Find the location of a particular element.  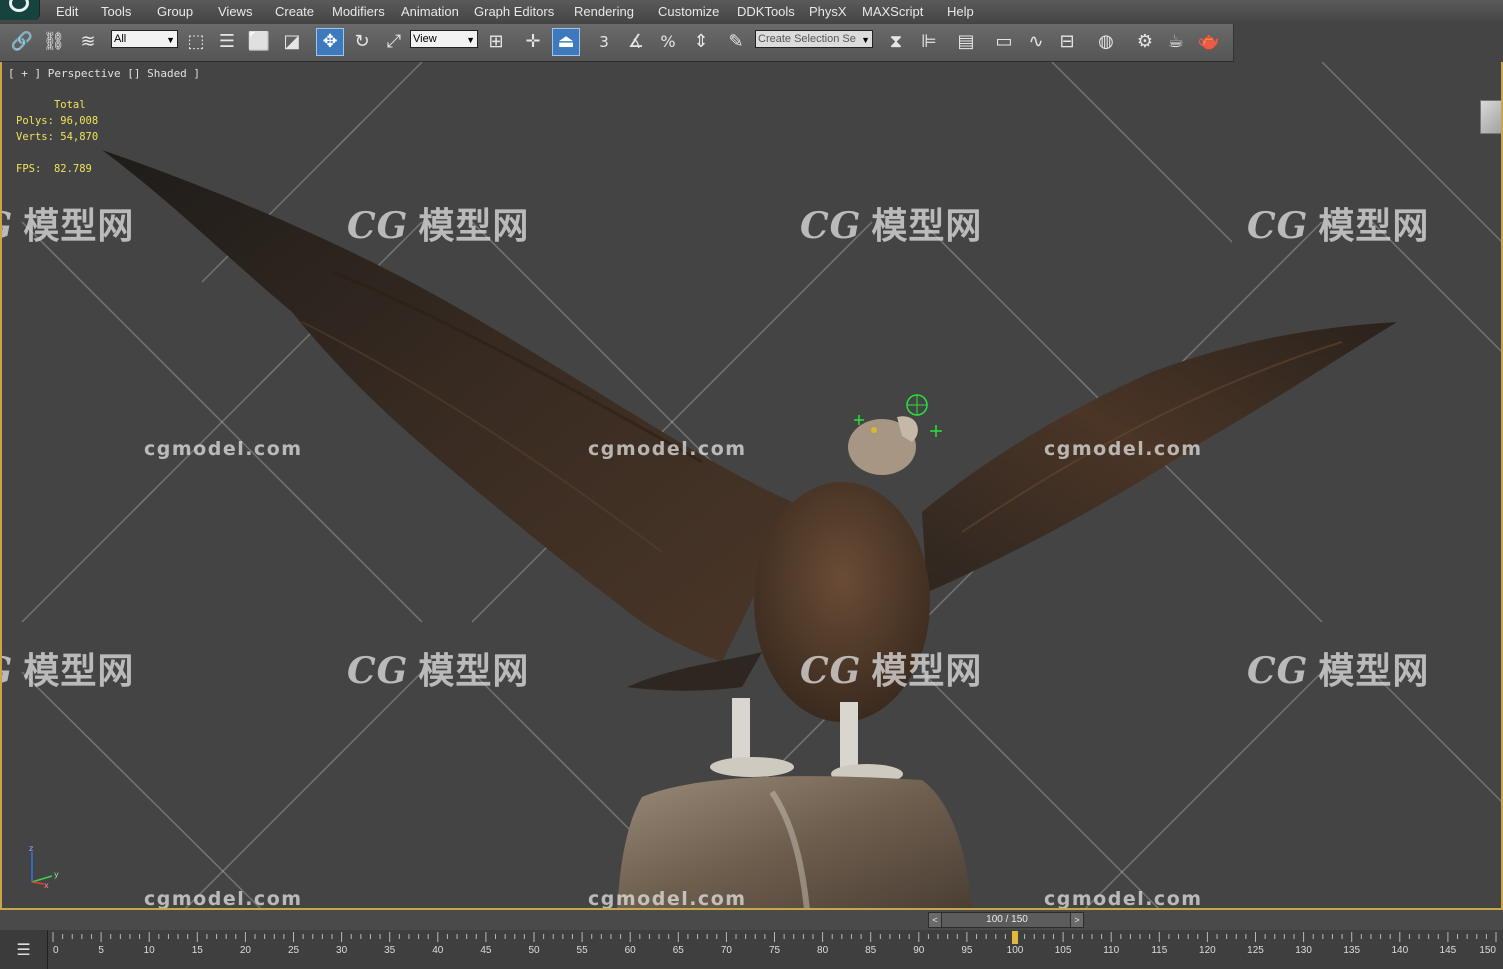

percent-snap-icon: % is located at coordinates (668, 42).